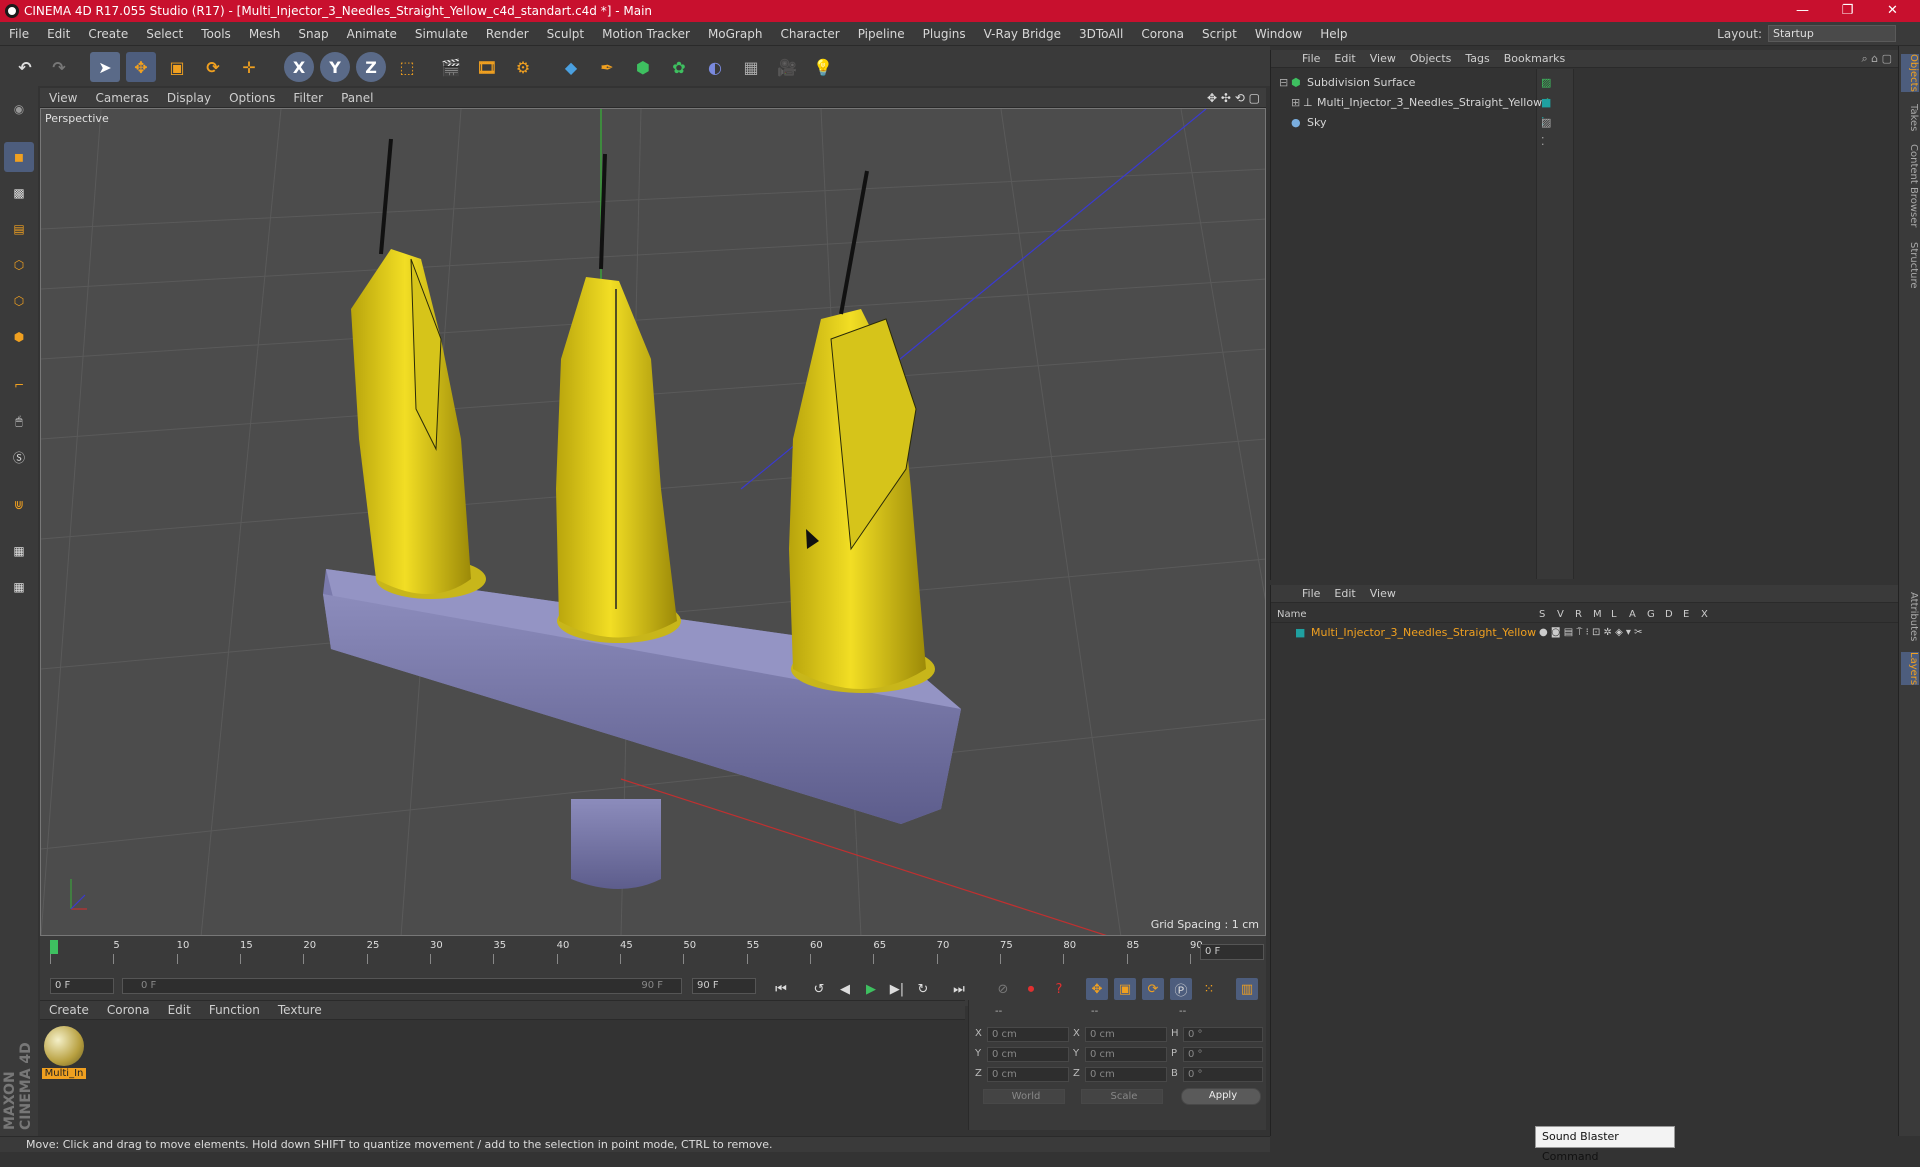  Describe the element at coordinates (1431, 58) in the screenshot. I see `object-menu-objects: Objects` at that location.